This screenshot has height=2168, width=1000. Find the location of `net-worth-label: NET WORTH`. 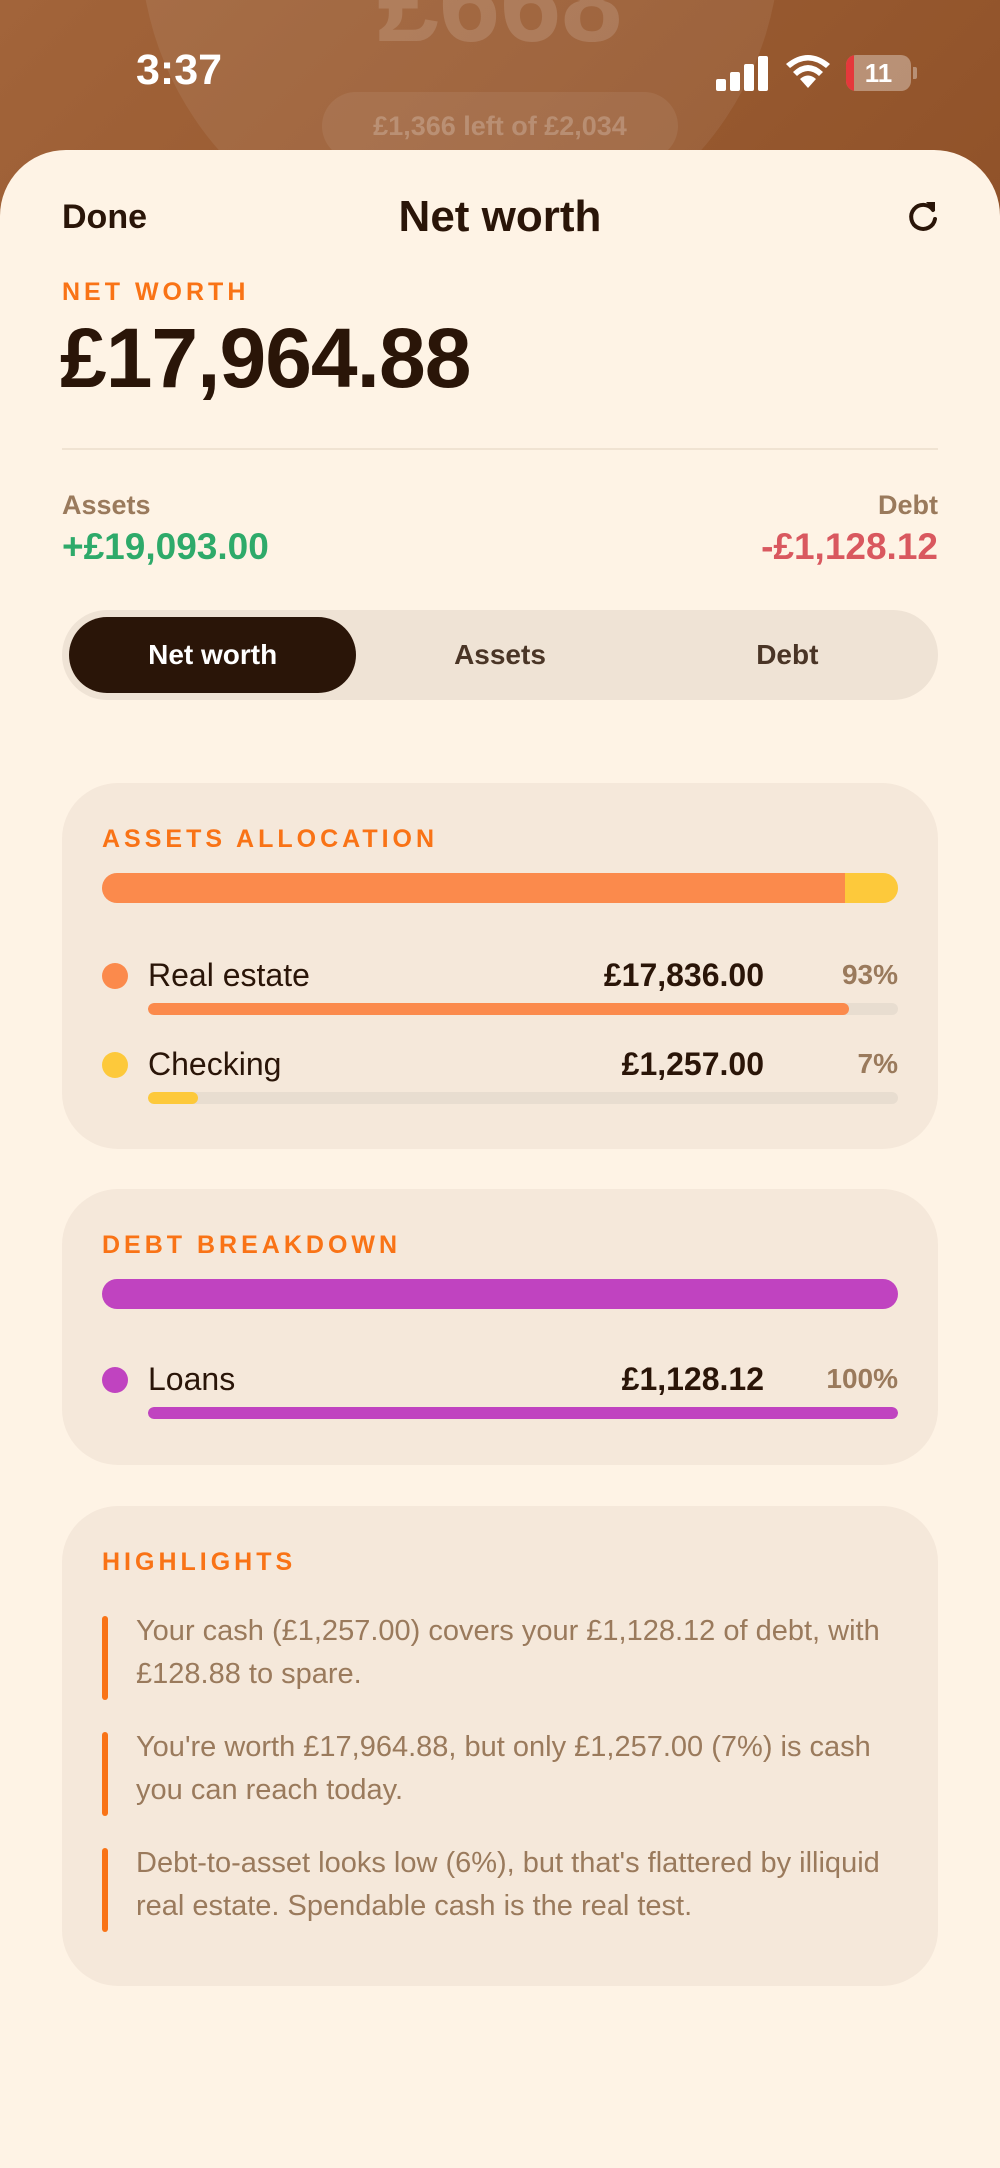

net-worth-label: NET WORTH is located at coordinates (156, 292).